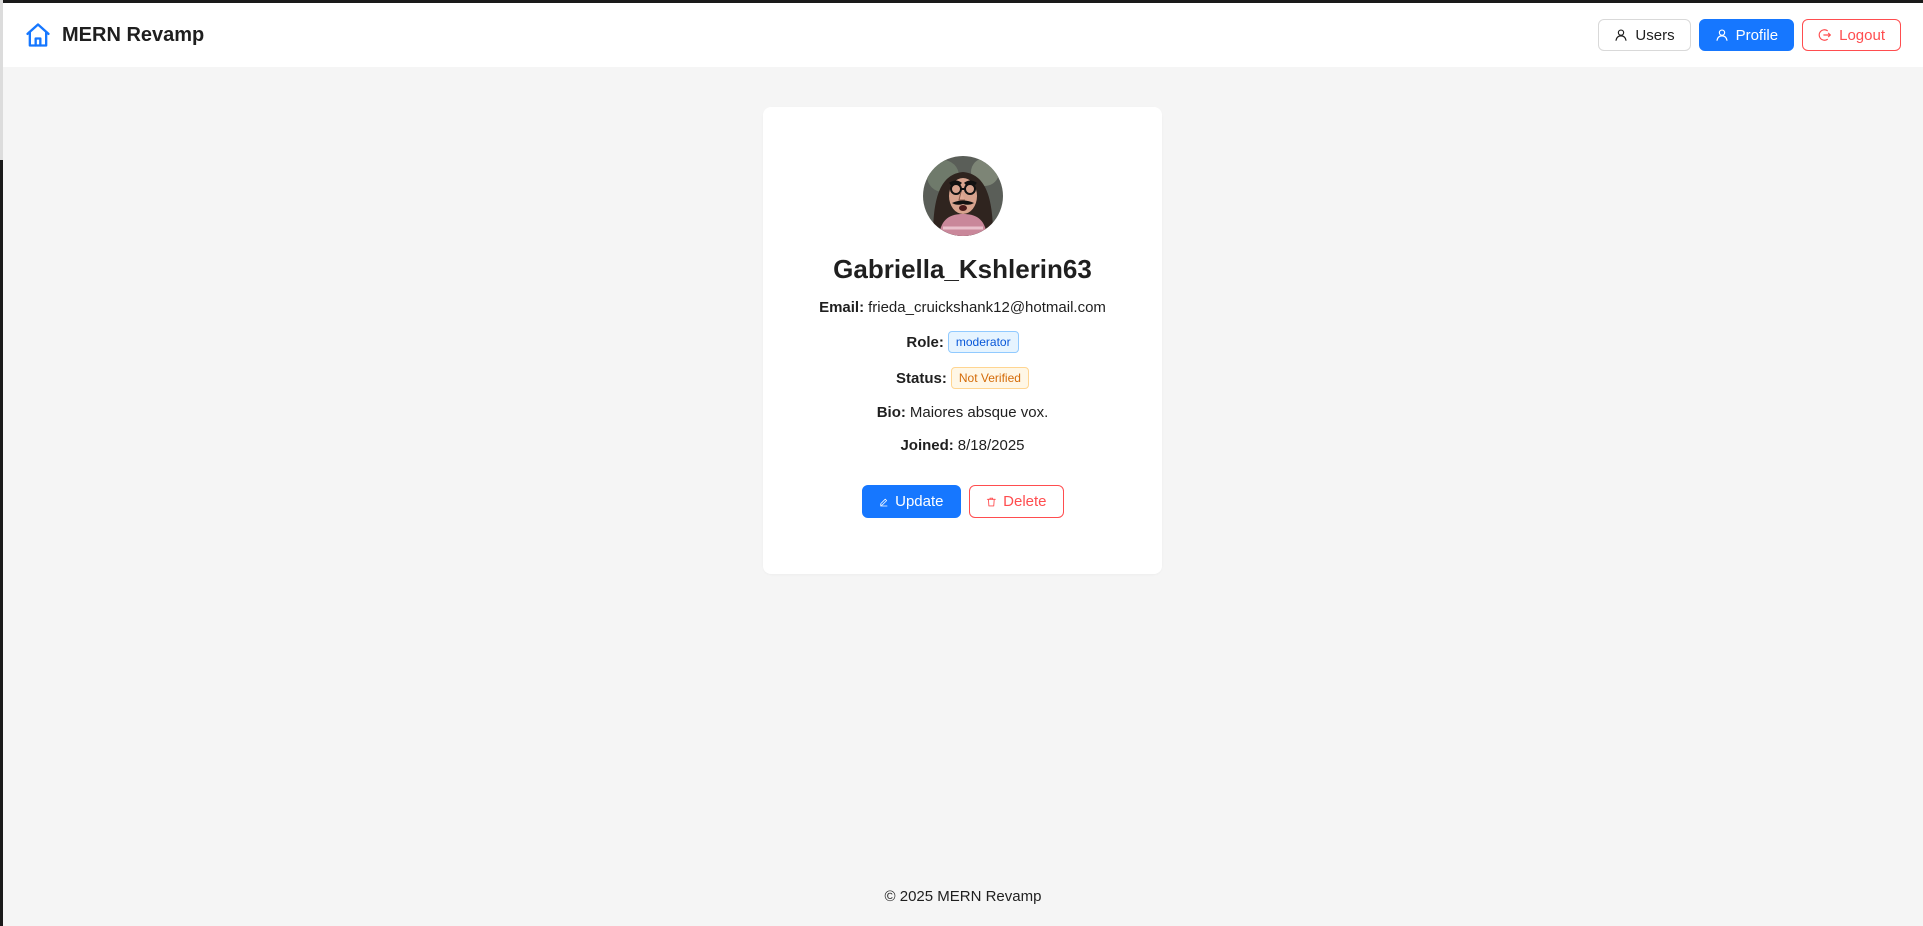 This screenshot has height=926, width=1923. Describe the element at coordinates (925, 342) in the screenshot. I see `role-label: Role:` at that location.